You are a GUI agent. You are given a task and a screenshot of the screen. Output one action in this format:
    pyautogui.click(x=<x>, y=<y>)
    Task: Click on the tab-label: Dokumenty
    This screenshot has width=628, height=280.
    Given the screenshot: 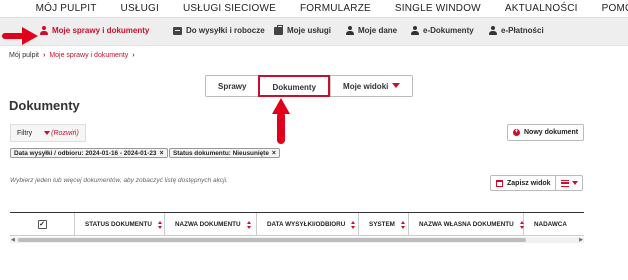 What is the action you would take?
    pyautogui.click(x=294, y=87)
    